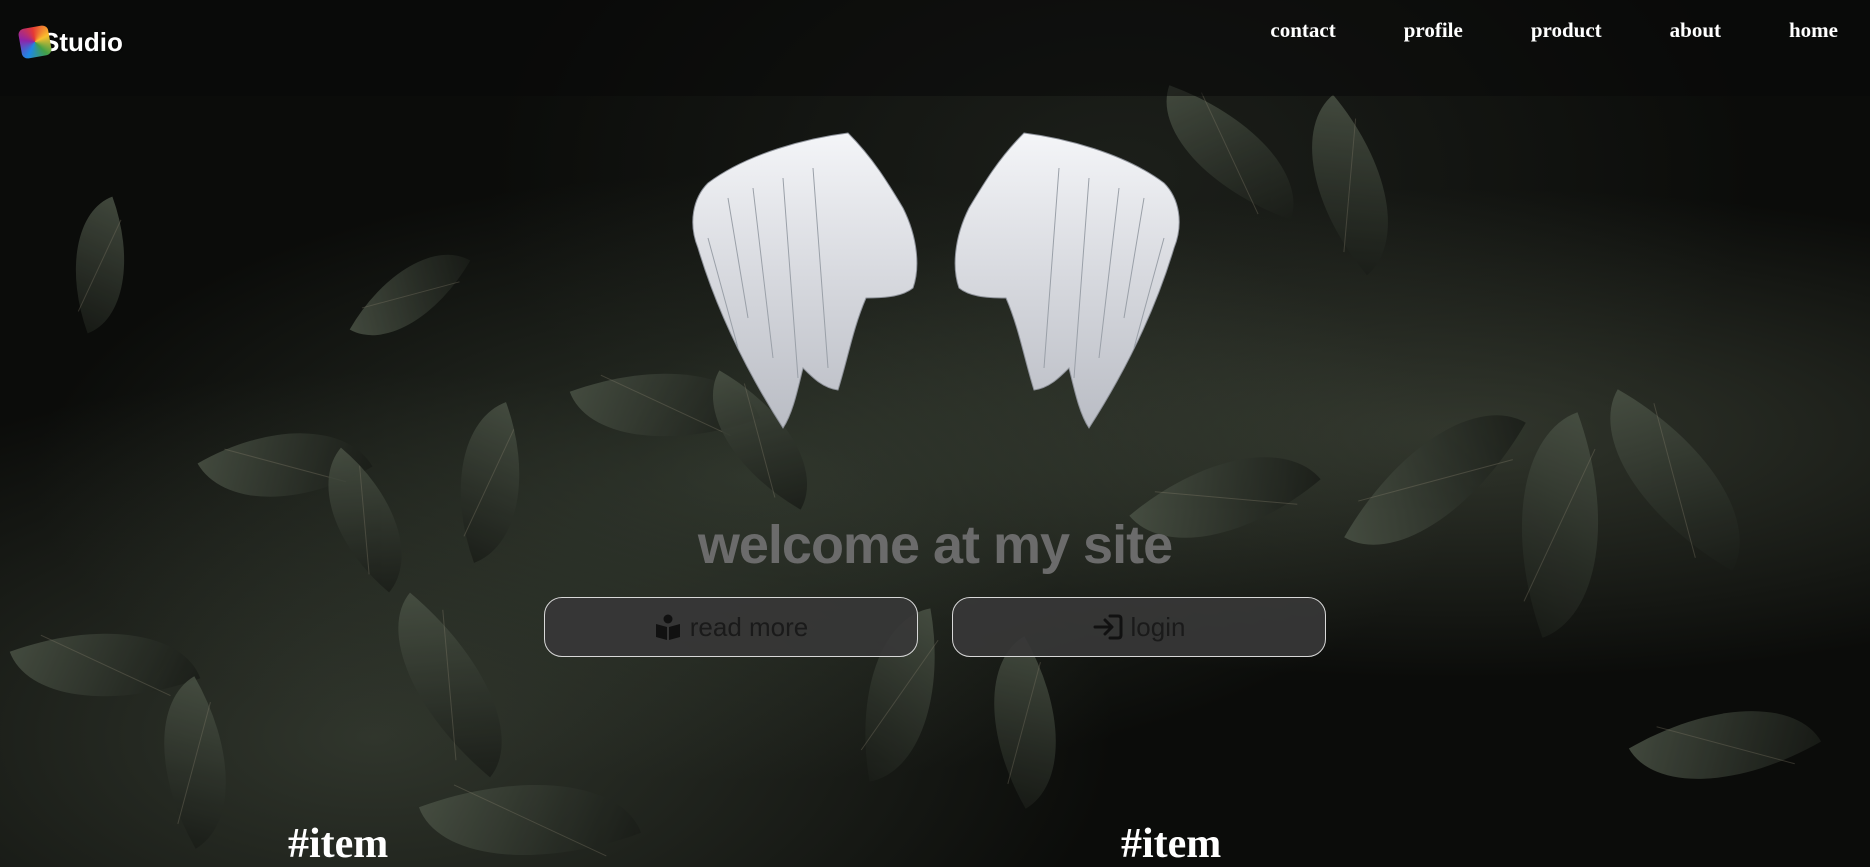 The image size is (1870, 867). I want to click on left-wing, so click(805, 280).